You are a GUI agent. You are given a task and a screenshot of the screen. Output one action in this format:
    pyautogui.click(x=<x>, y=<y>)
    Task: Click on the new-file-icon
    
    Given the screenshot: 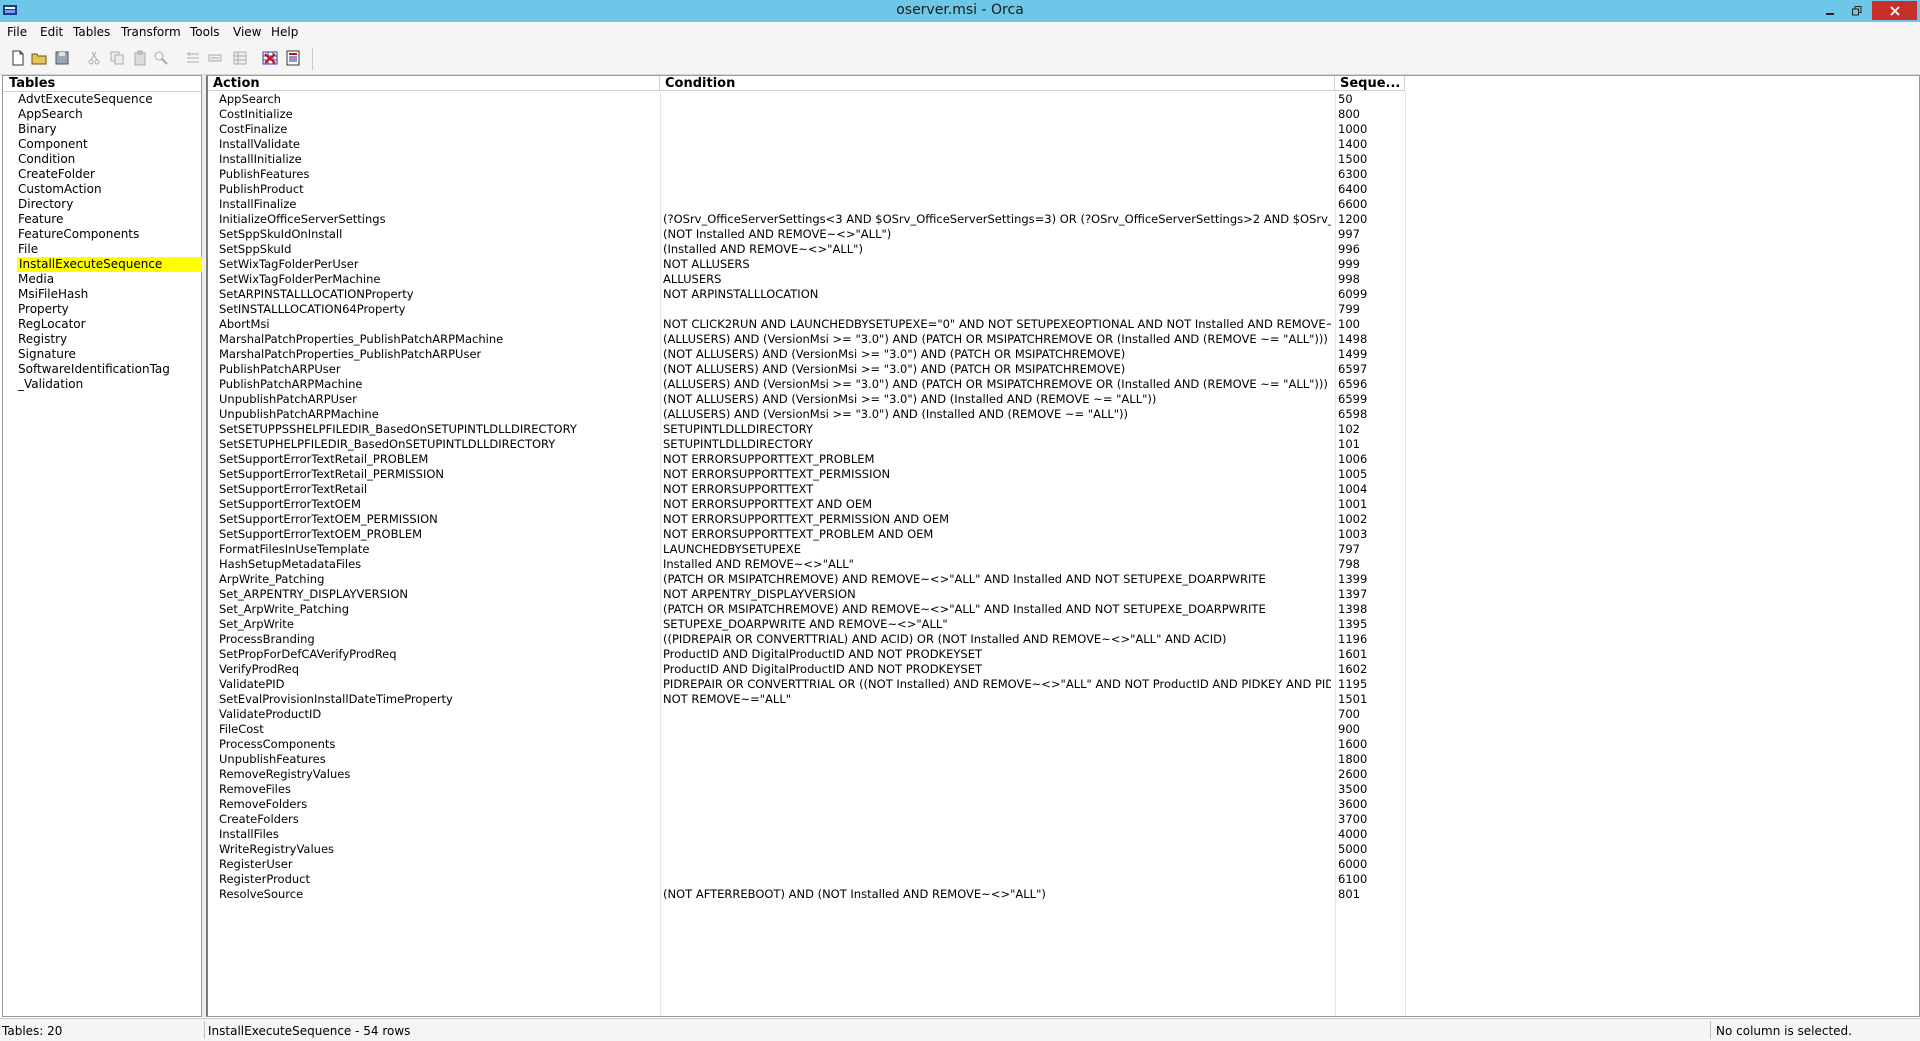 What is the action you would take?
    pyautogui.click(x=18, y=58)
    